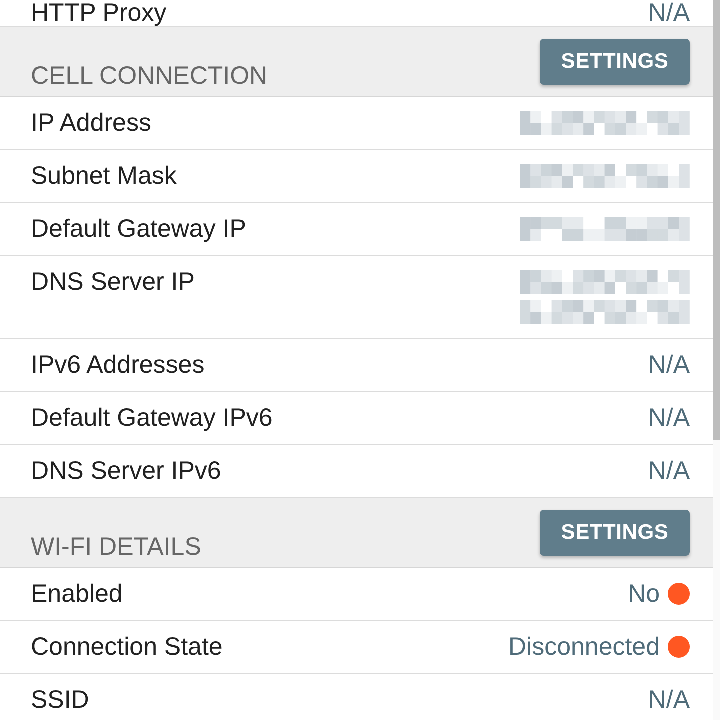 This screenshot has width=720, height=720. I want to click on list-row: DNS Server IP, so click(356, 297).